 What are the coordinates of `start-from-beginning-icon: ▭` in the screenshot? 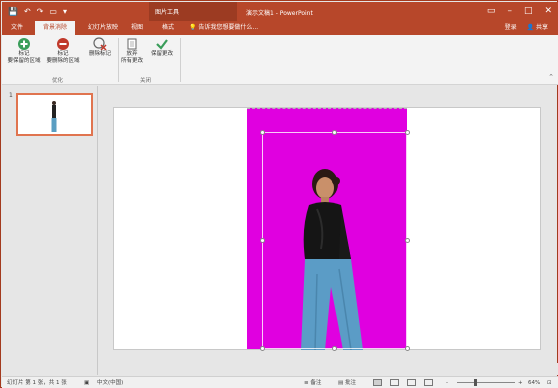 It's located at (53, 11).